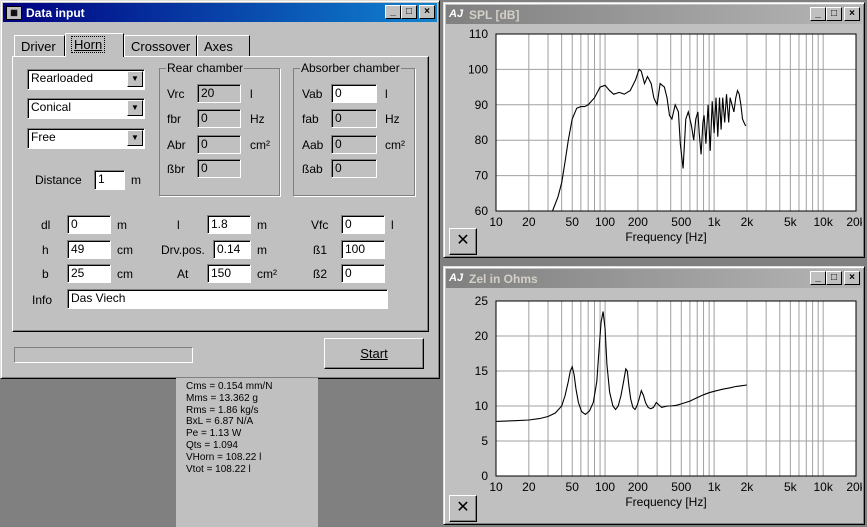 The width and height of the screenshot is (867, 527). Describe the element at coordinates (86, 108) in the screenshot. I see `horn-shape-select: Conical ▼` at that location.